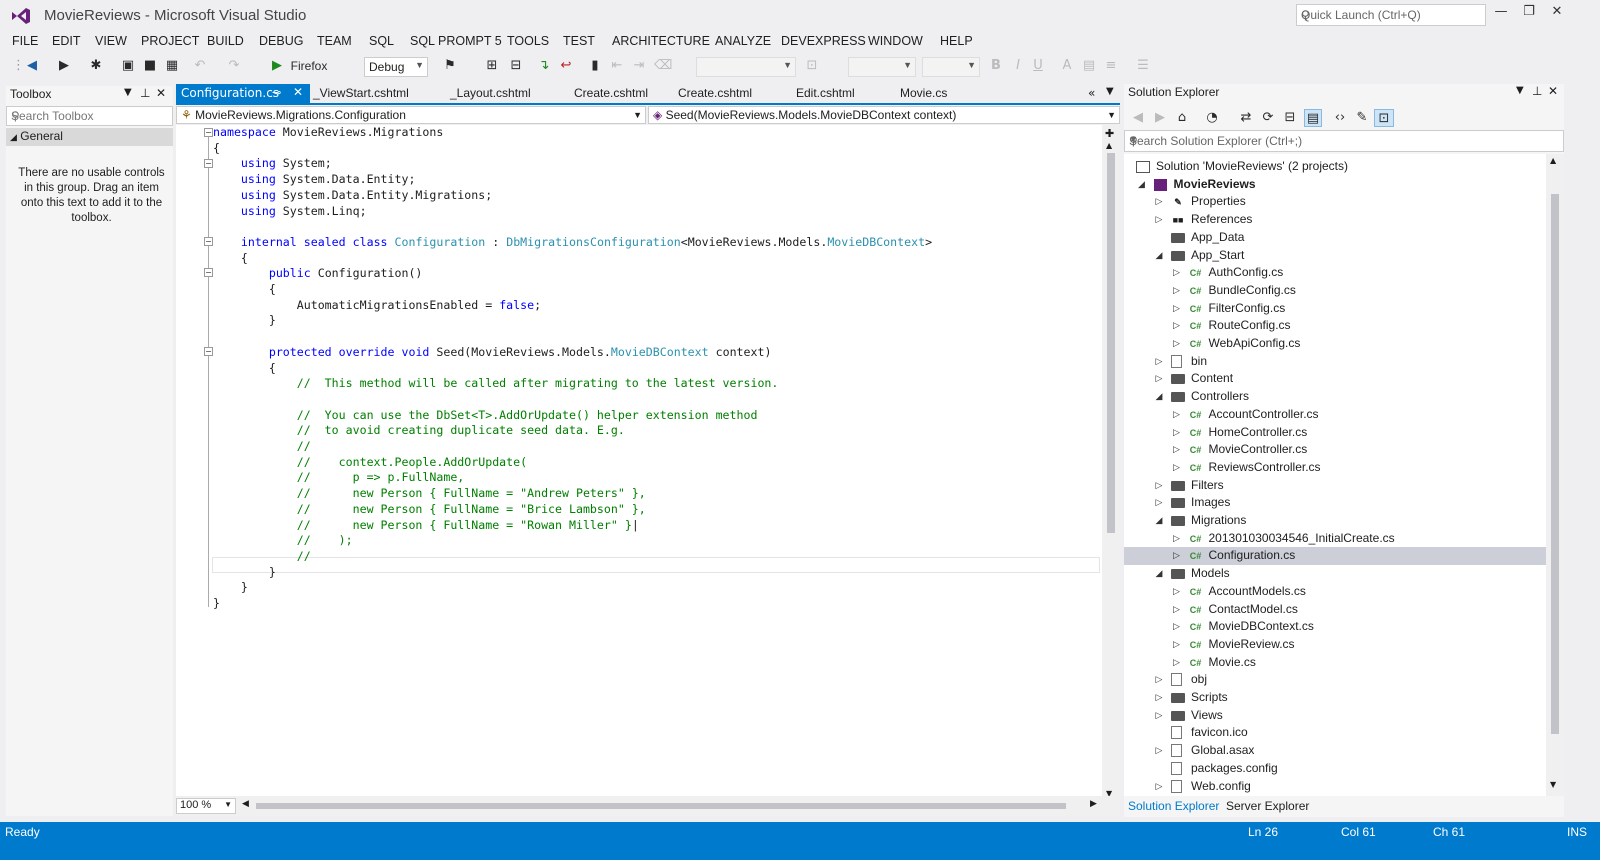 This screenshot has width=1600, height=860. What do you see at coordinates (1246, 118) in the screenshot?
I see `sync-icon: ⇄` at bounding box center [1246, 118].